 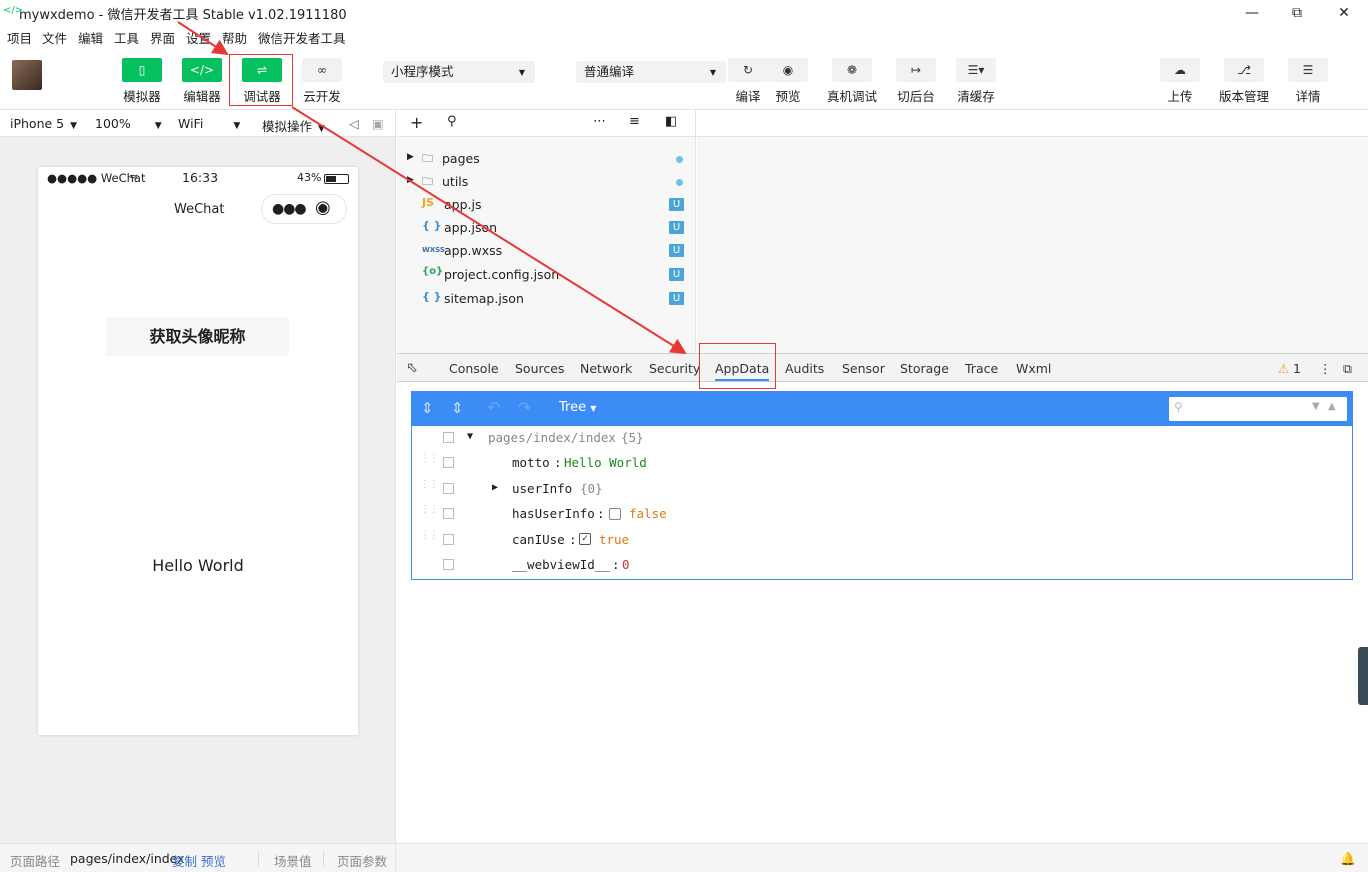 I want to click on arrow-to-appdata, so click(x=489, y=230).